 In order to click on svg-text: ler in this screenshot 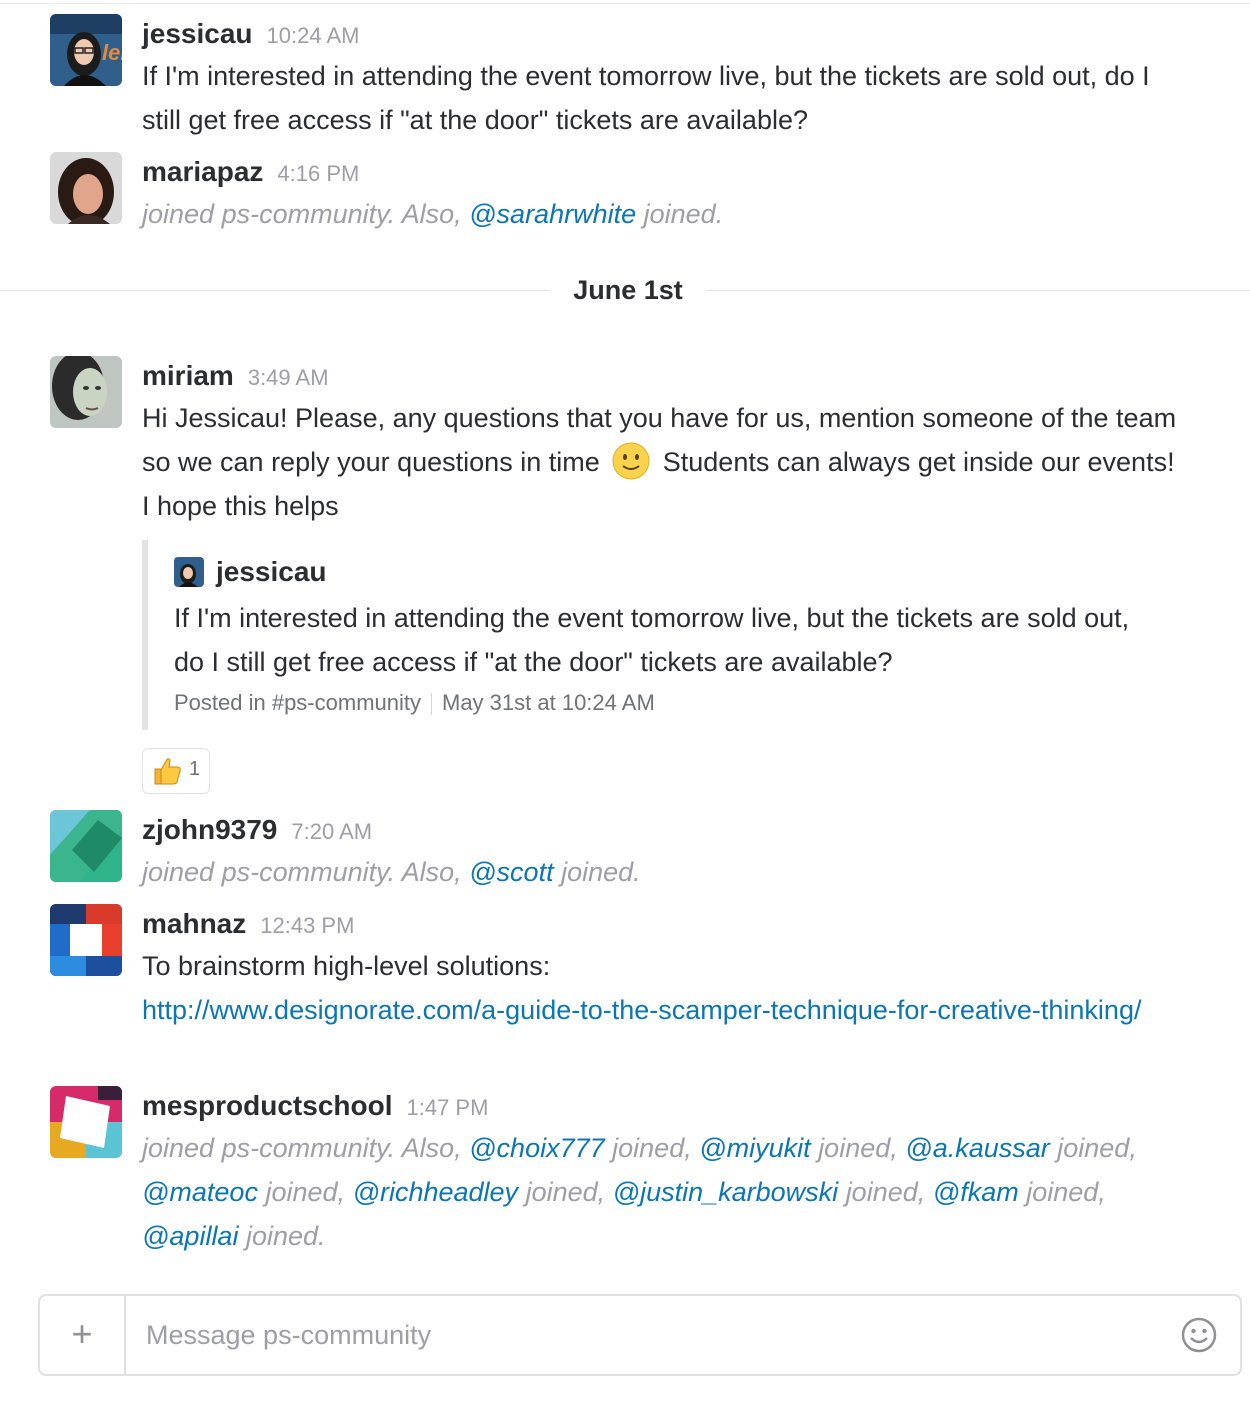, I will do `click(112, 52)`.